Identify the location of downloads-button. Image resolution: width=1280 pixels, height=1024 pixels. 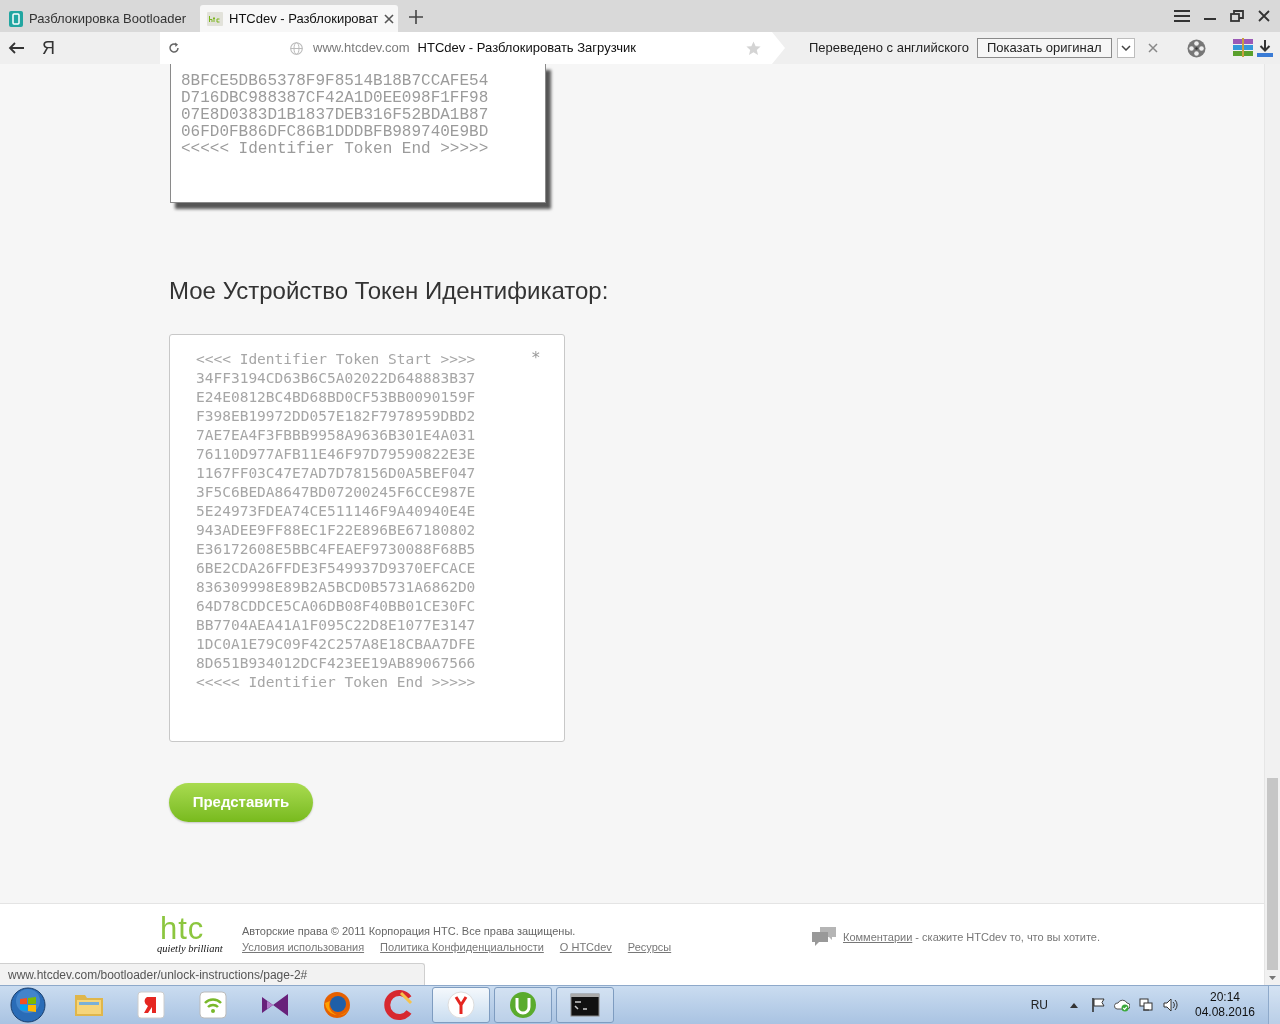
(1264, 48).